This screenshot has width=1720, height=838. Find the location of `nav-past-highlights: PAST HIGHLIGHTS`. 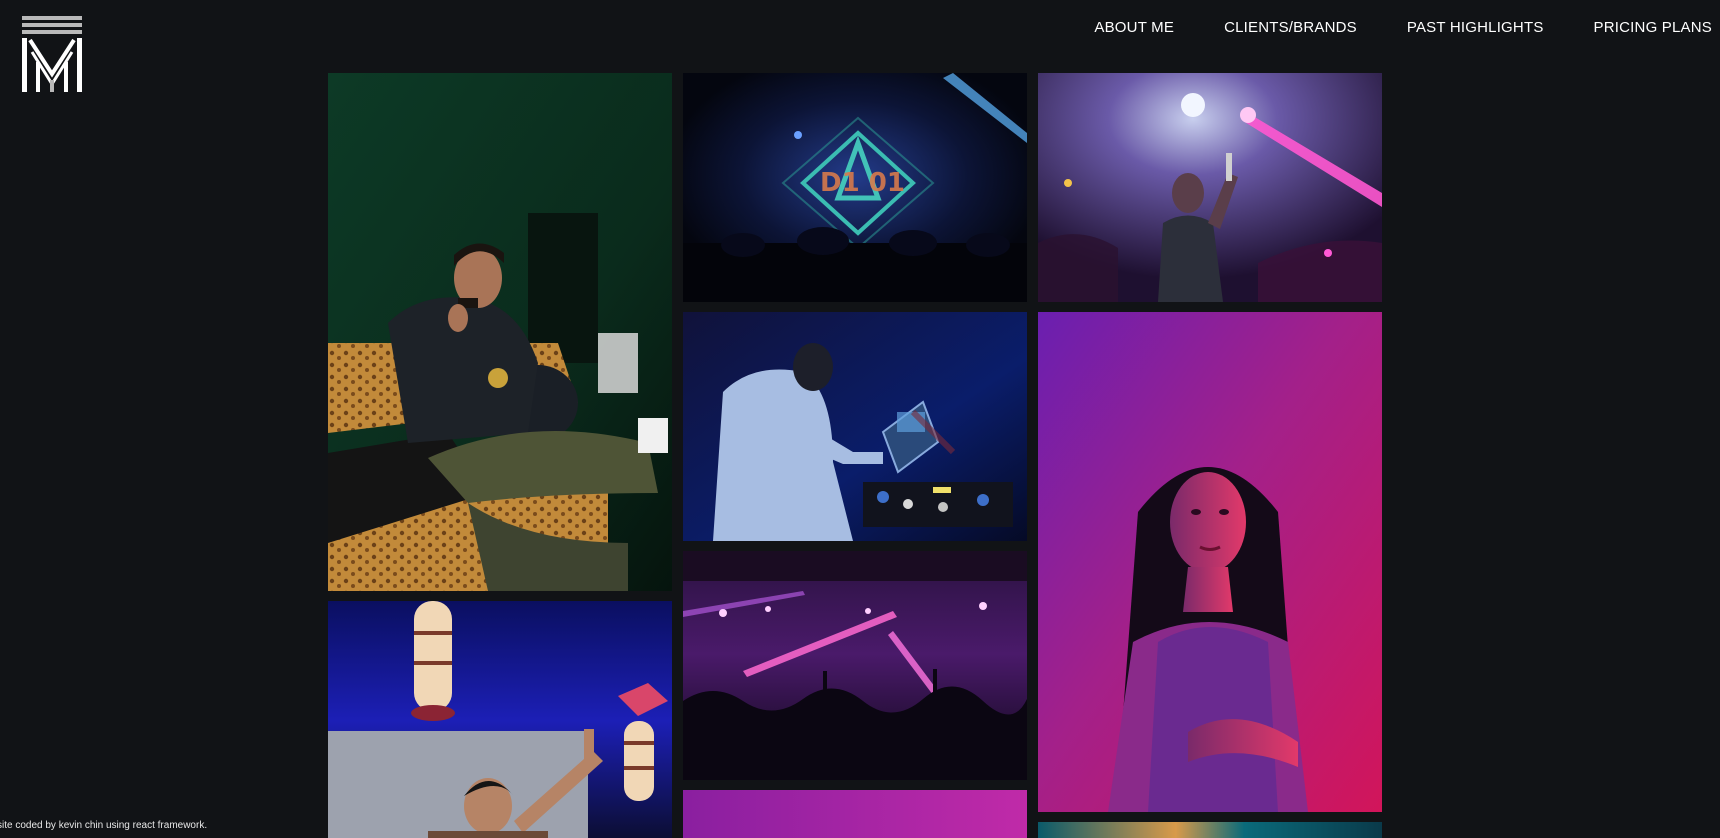

nav-past-highlights: PAST HIGHLIGHTS is located at coordinates (1475, 28).